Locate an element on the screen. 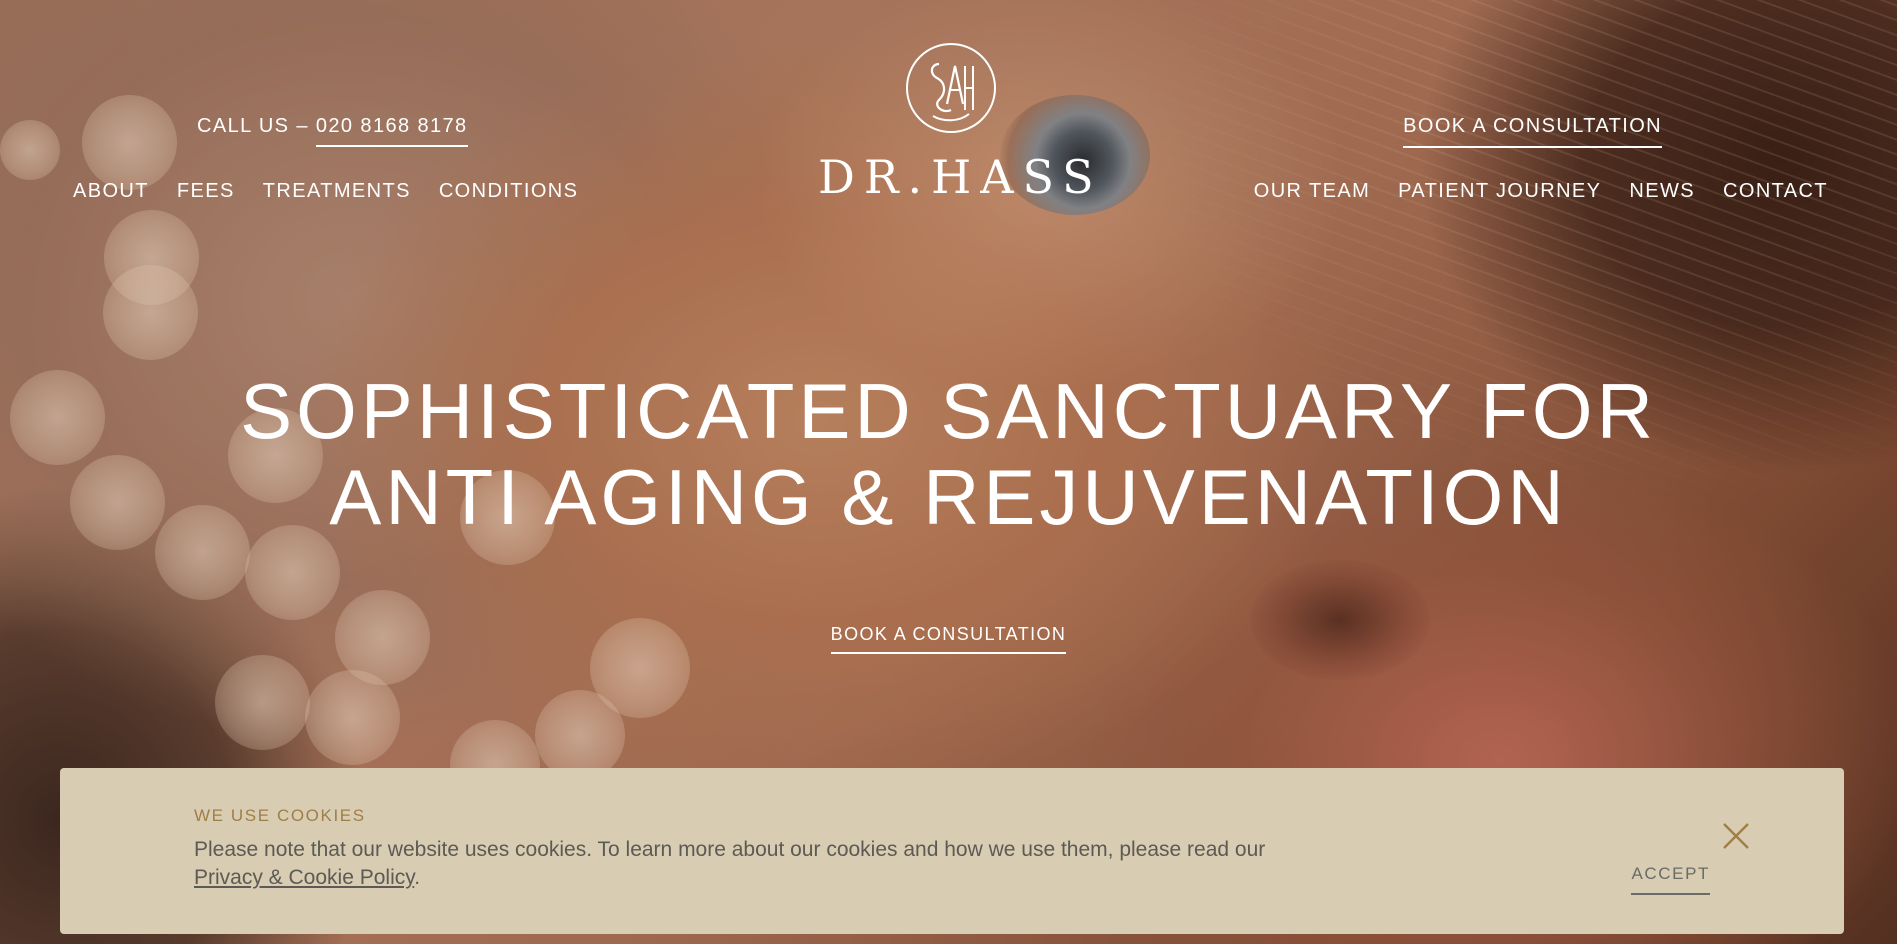 This screenshot has height=944, width=1897. main-nav-left: ABOUT FEES TREATMENTS CONDITIONS is located at coordinates (325, 191).